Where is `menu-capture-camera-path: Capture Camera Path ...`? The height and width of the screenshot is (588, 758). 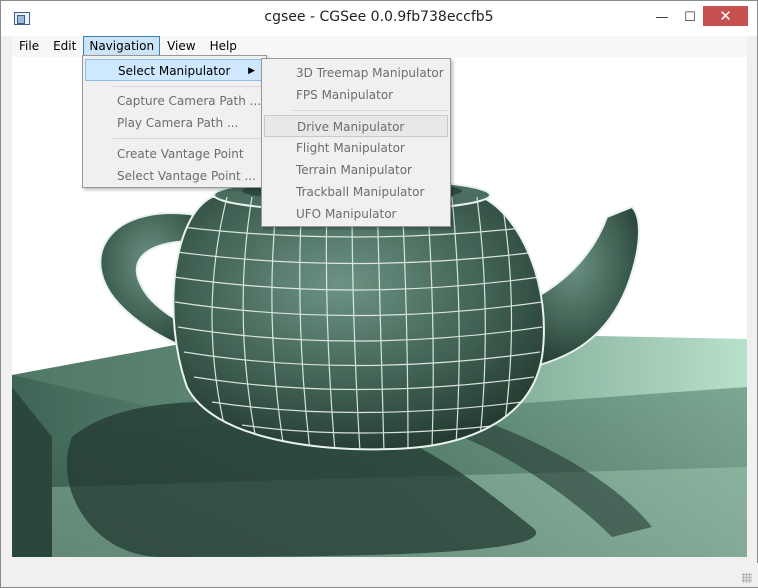
menu-capture-camera-path: Capture Camera Path ... is located at coordinates (174, 101).